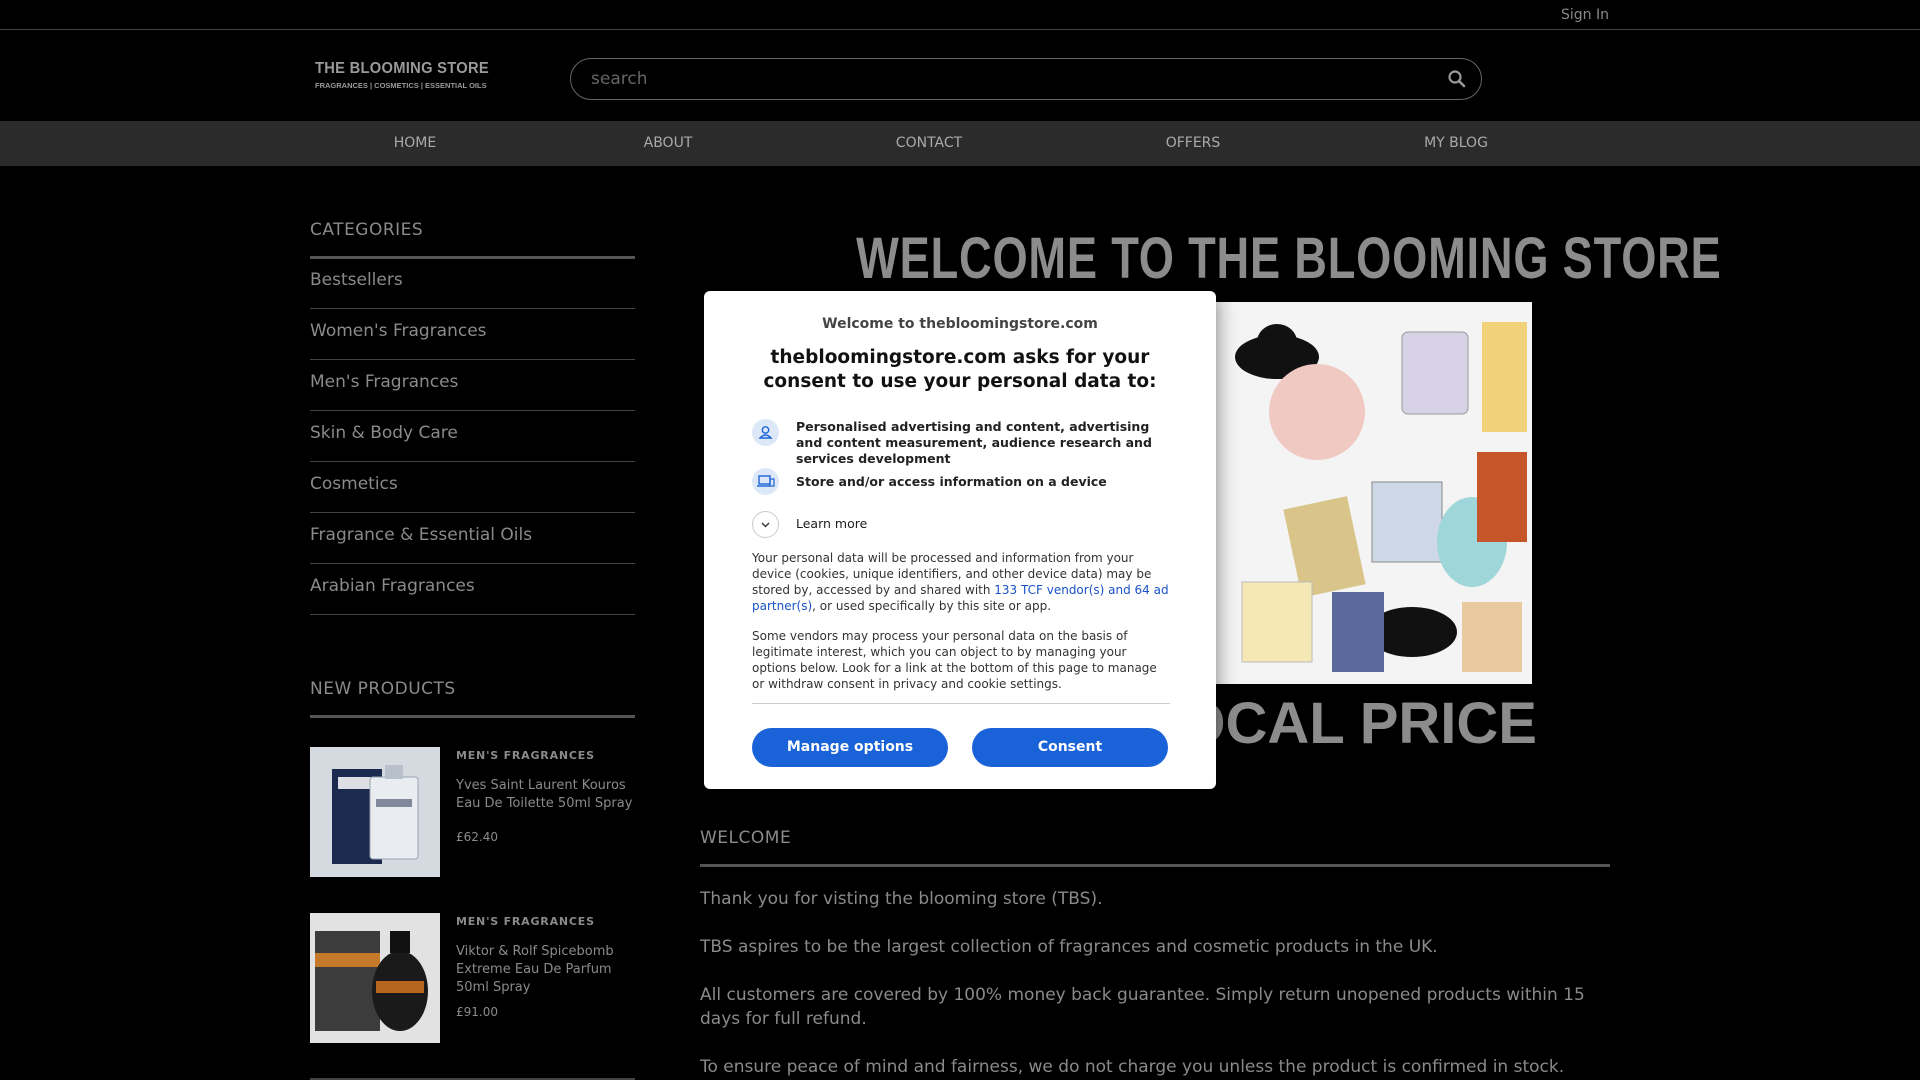 This screenshot has width=1920, height=1080. What do you see at coordinates (765, 432) in the screenshot?
I see `person-icon` at bounding box center [765, 432].